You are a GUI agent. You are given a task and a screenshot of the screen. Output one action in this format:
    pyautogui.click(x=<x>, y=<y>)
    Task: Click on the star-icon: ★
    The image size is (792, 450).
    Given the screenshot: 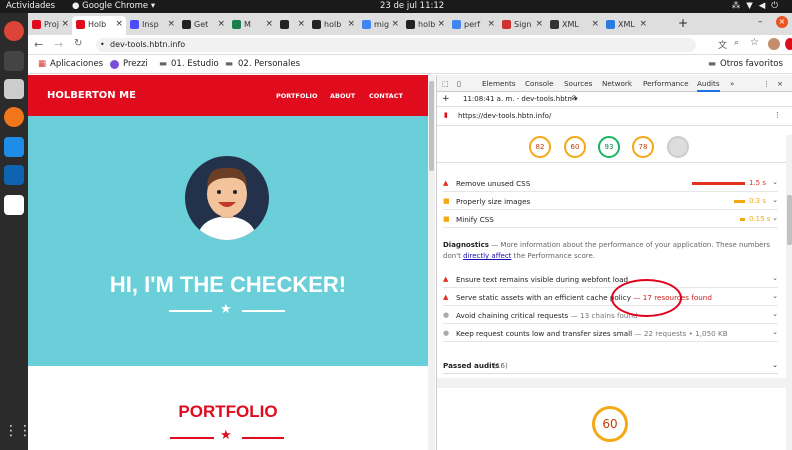 What is the action you would take?
    pyautogui.click(x=226, y=309)
    